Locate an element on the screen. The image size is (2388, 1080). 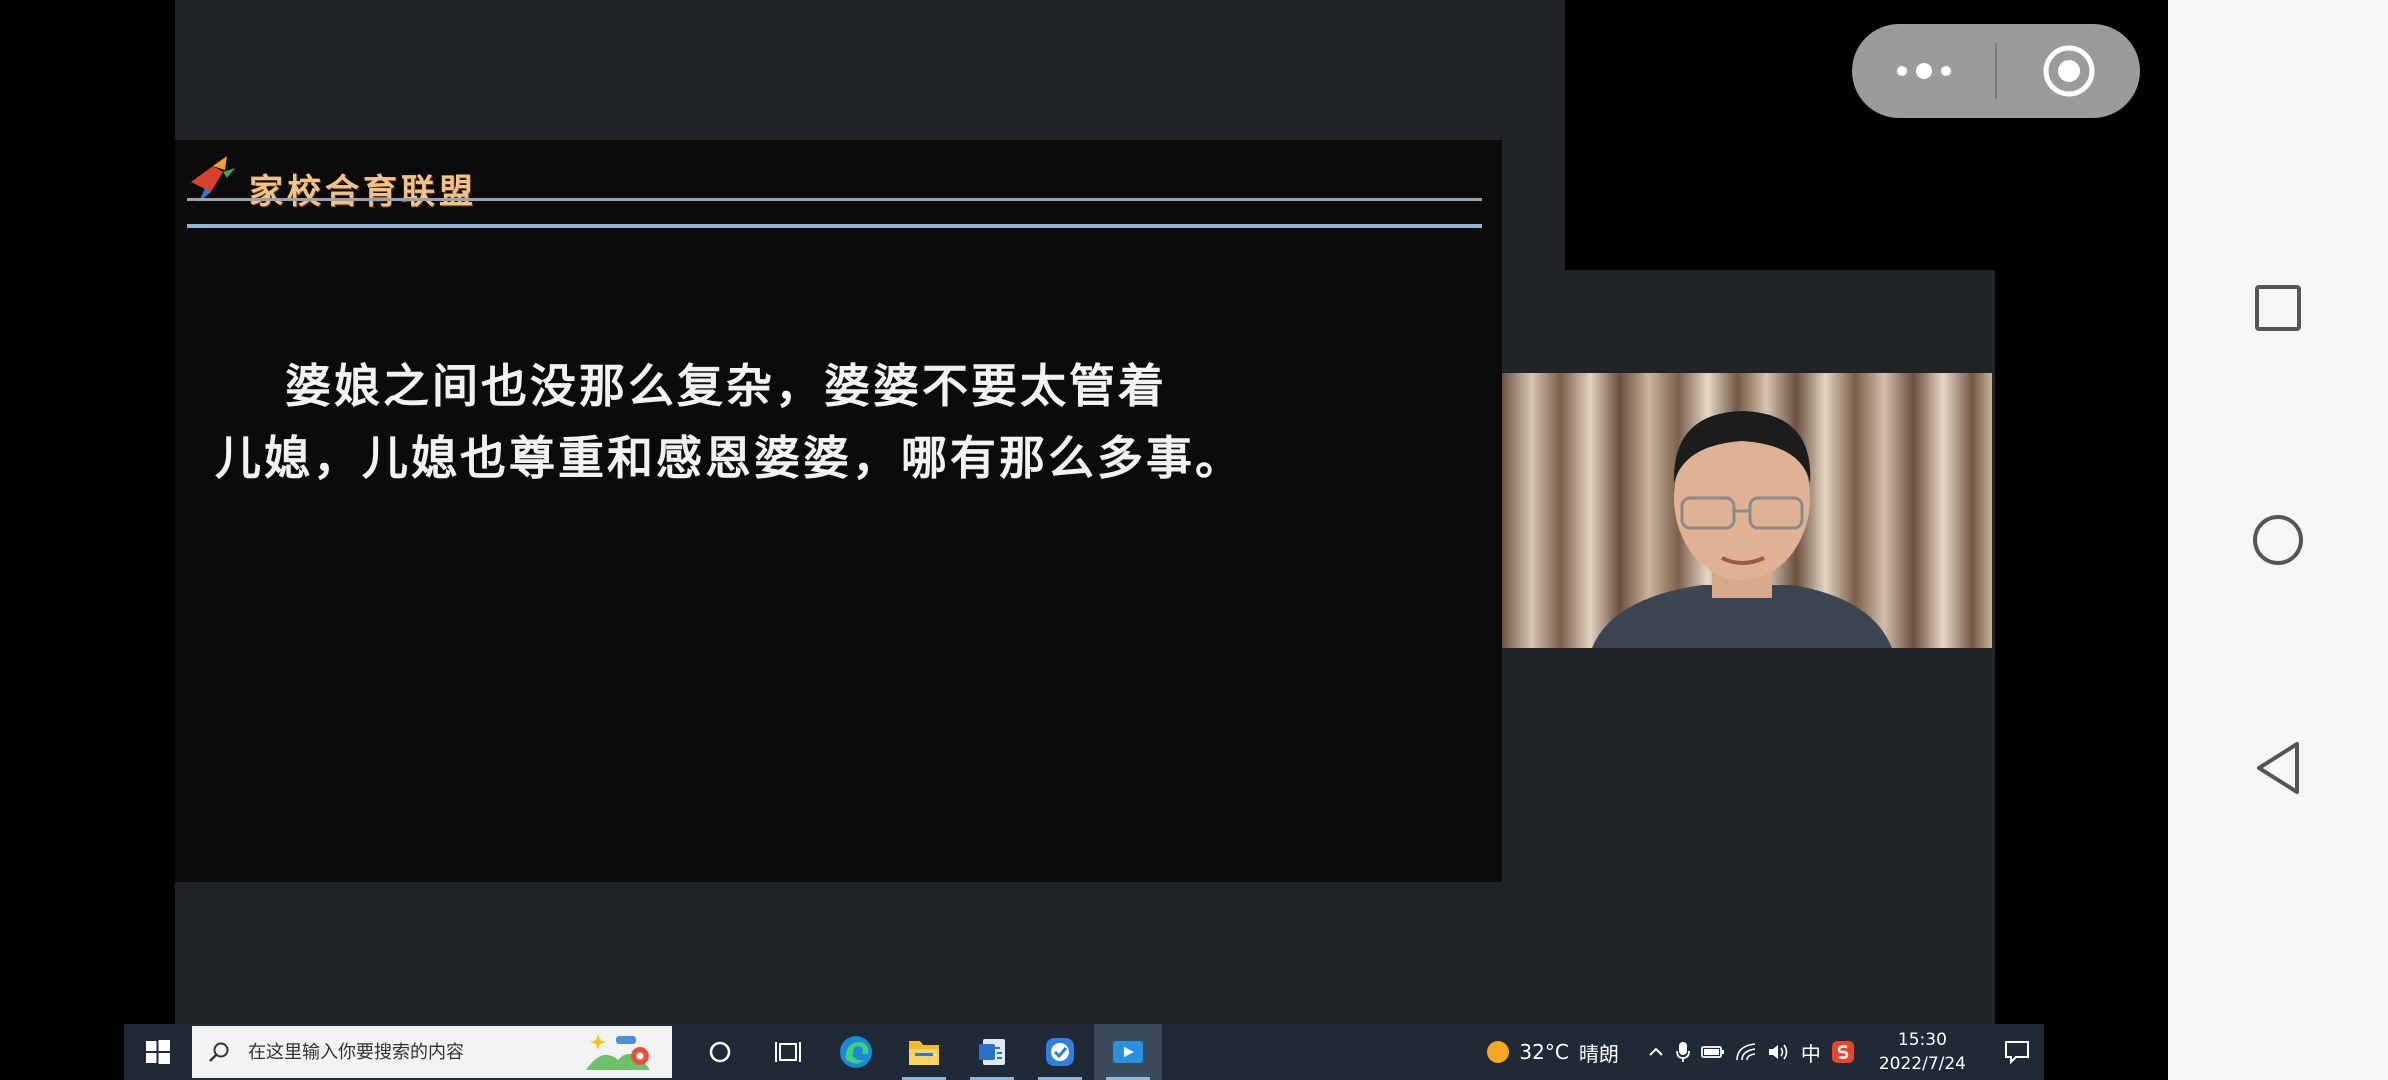
video-app-icon is located at coordinates (1128, 1052).